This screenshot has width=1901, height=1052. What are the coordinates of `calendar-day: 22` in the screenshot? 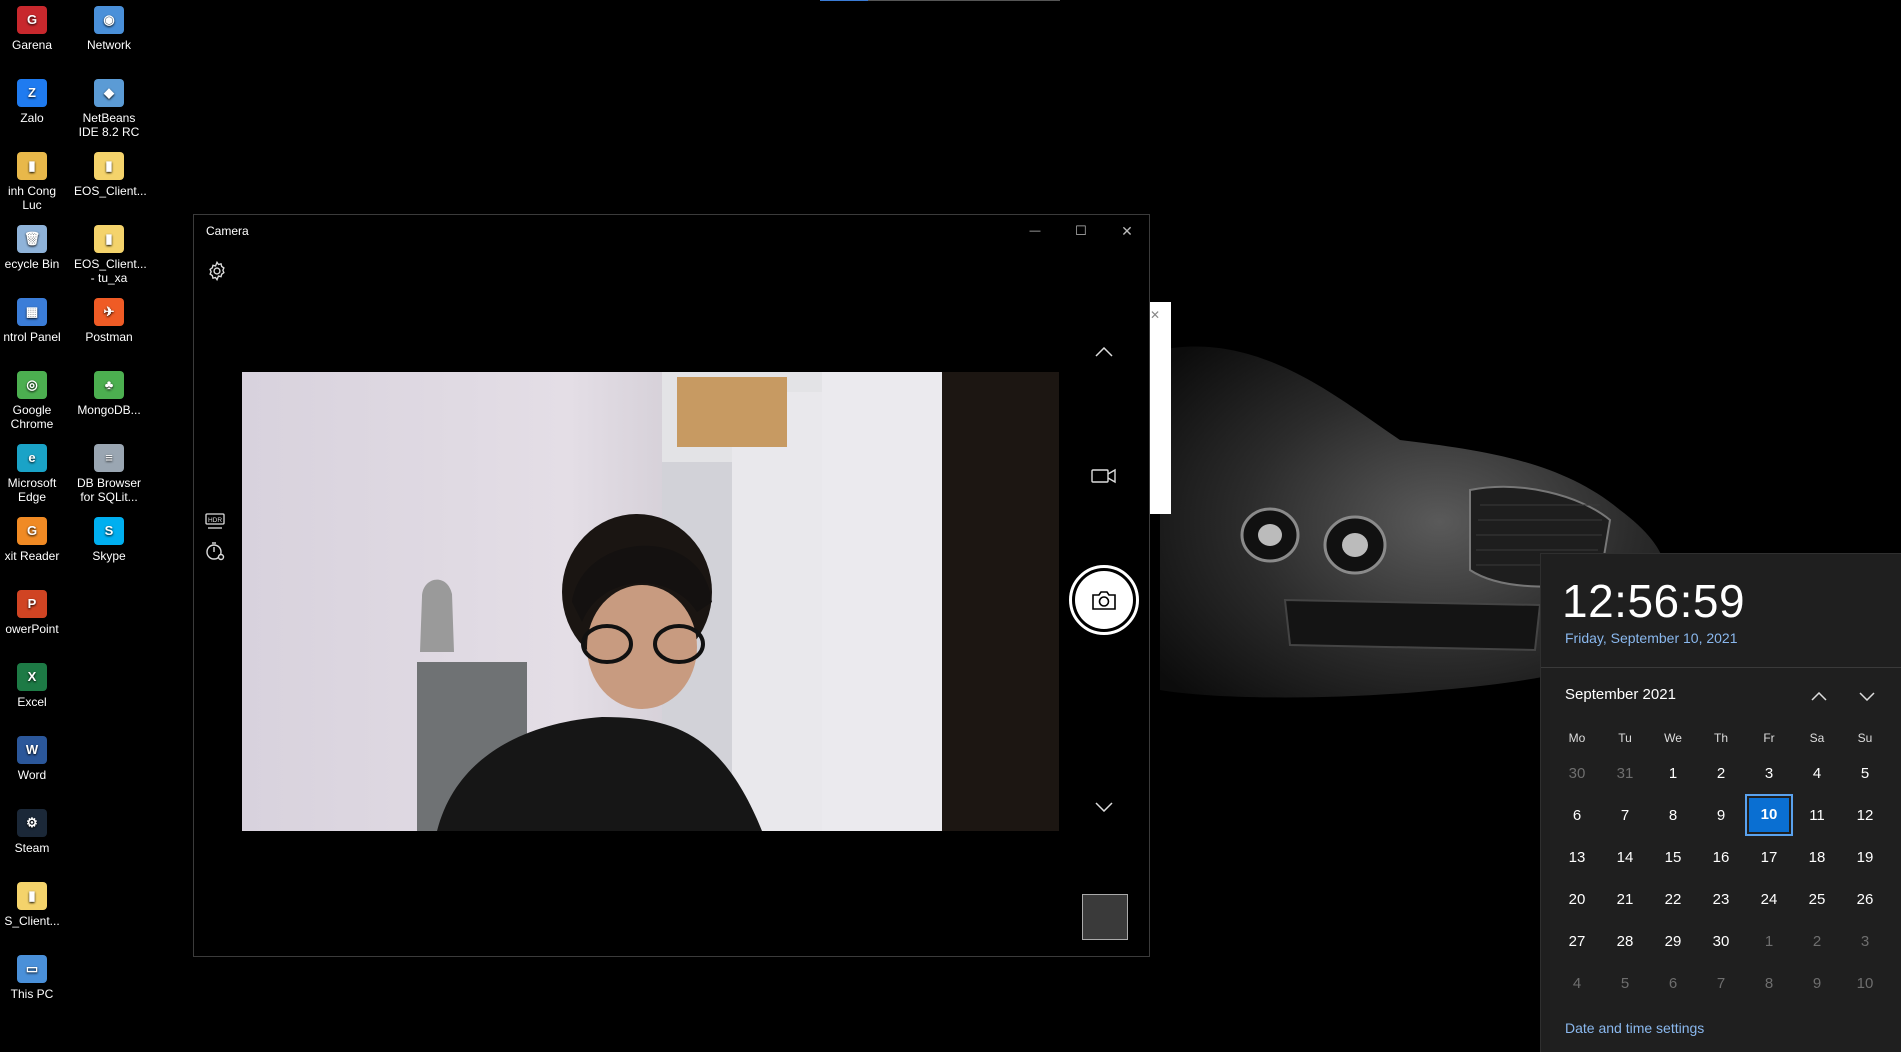 It's located at (1673, 899).